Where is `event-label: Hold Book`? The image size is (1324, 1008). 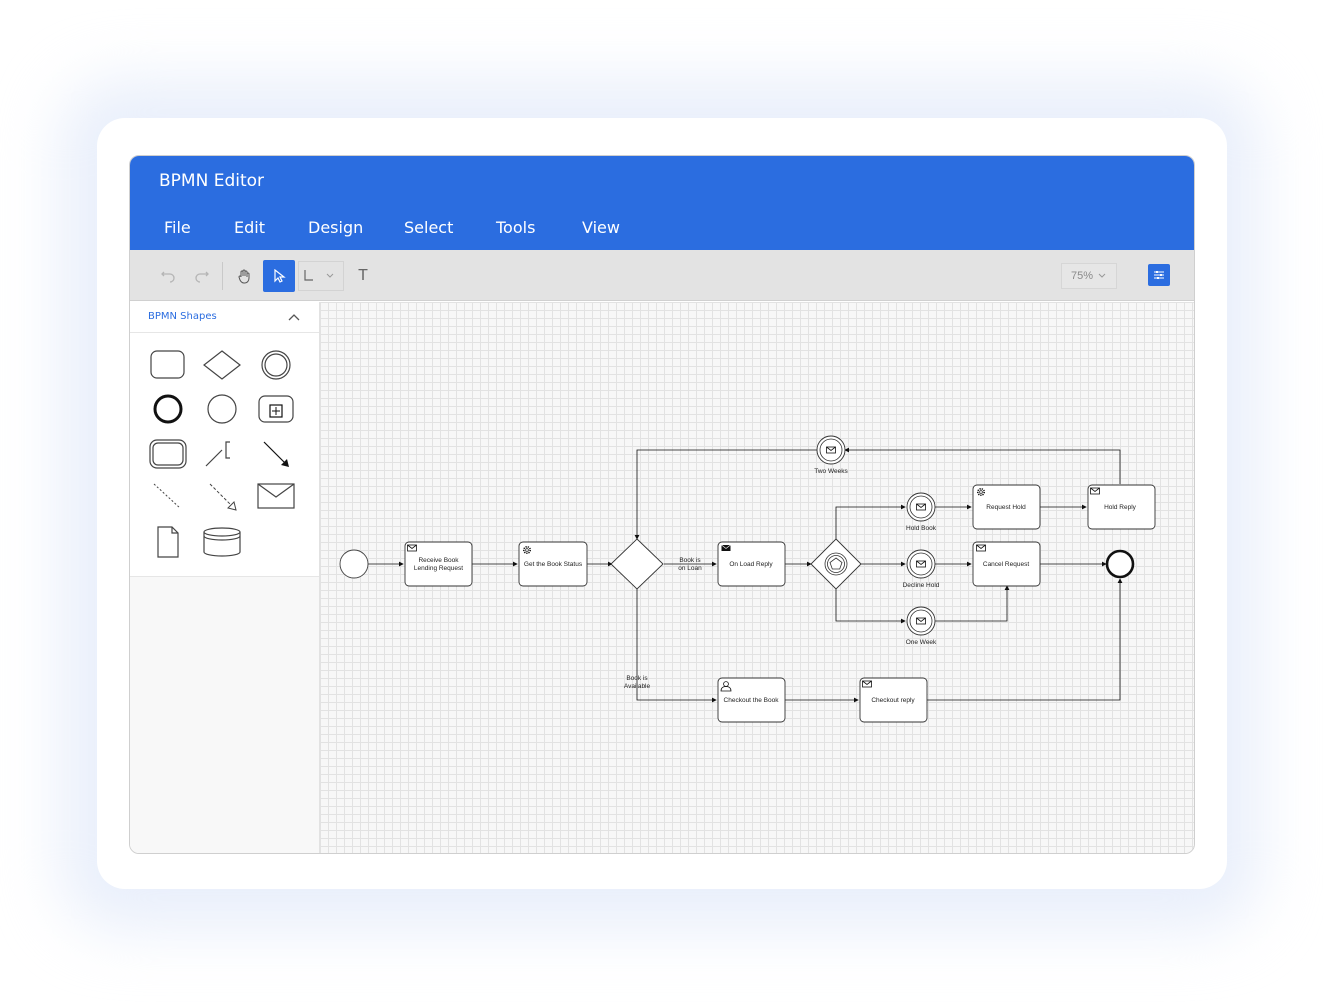
event-label: Hold Book is located at coordinates (921, 528).